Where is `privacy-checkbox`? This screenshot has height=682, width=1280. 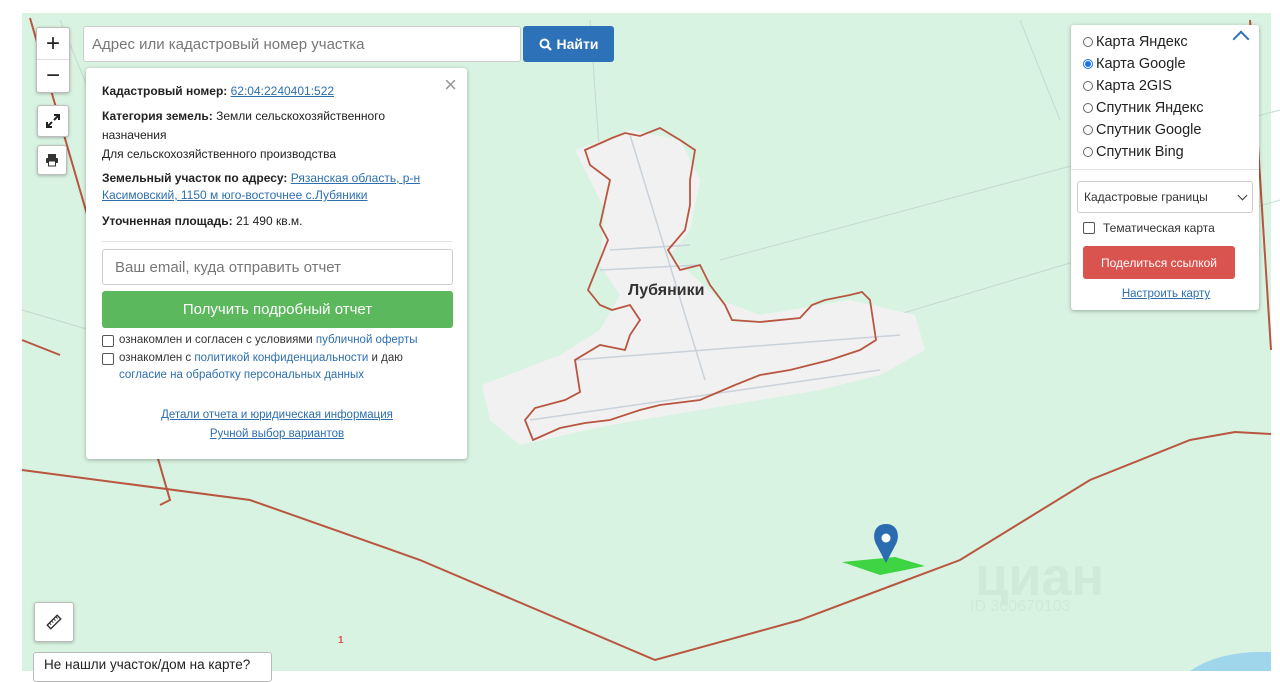 privacy-checkbox is located at coordinates (108, 359).